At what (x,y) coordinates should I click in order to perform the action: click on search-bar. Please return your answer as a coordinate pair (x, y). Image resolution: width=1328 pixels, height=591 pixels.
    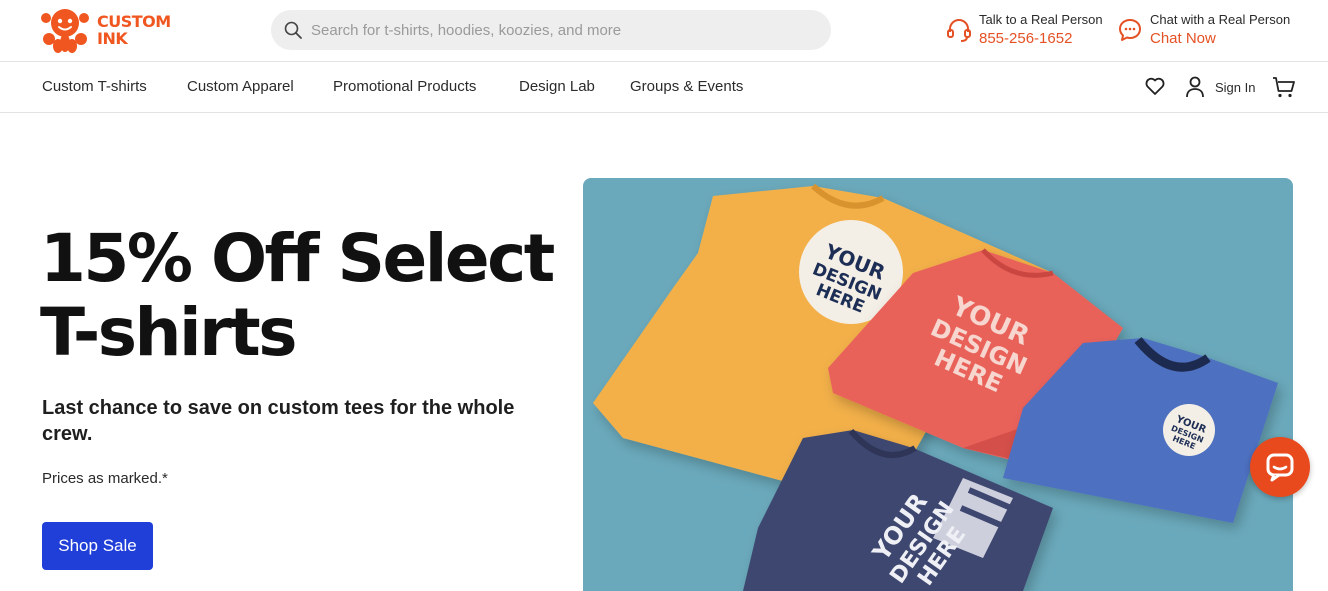
    Looking at the image, I should click on (551, 30).